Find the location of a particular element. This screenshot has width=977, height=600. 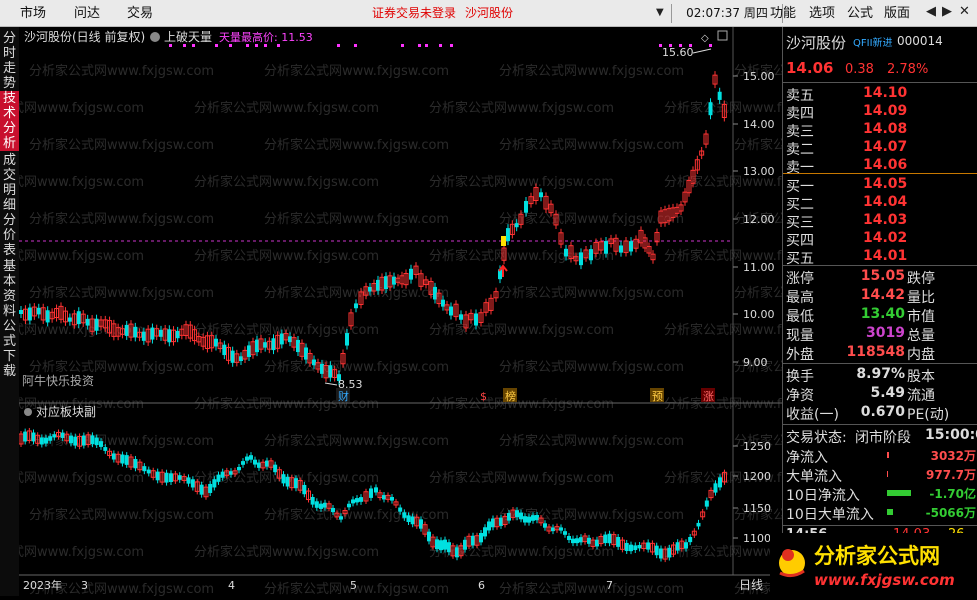

x-label-7: 7 is located at coordinates (609, 585).